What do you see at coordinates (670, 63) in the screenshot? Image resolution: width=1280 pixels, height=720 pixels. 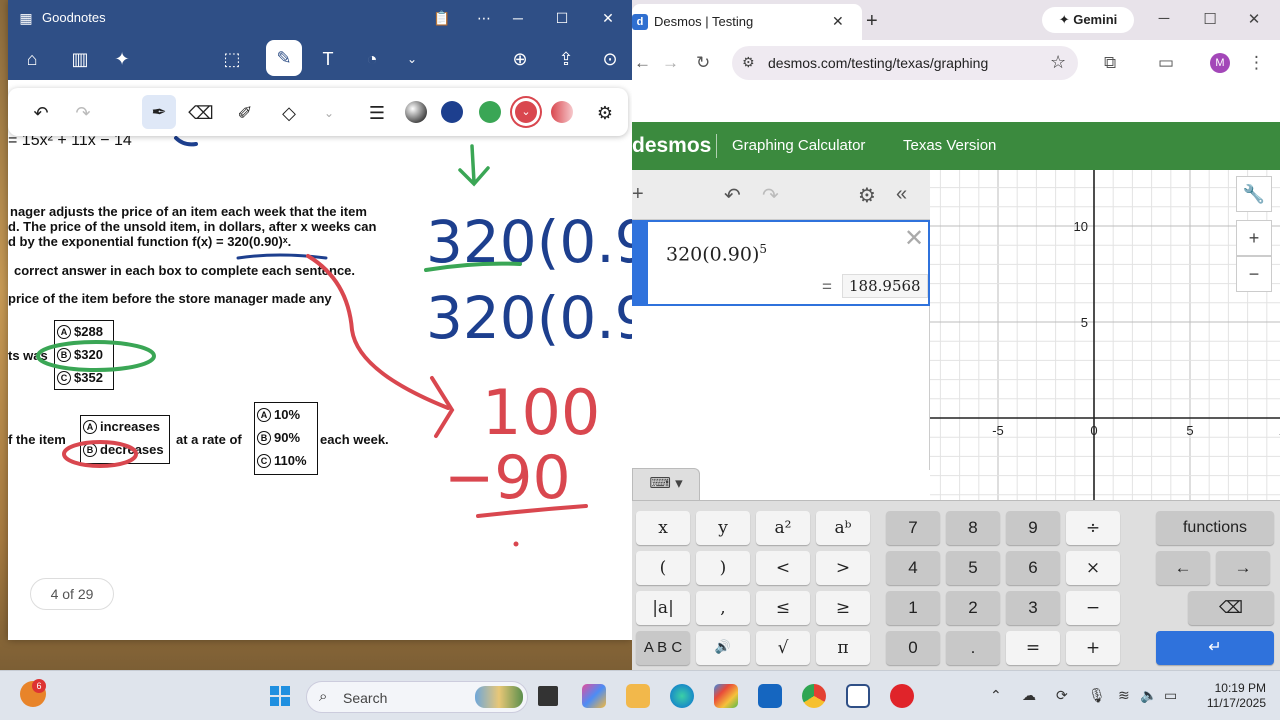 I see `forward-icon: →` at bounding box center [670, 63].